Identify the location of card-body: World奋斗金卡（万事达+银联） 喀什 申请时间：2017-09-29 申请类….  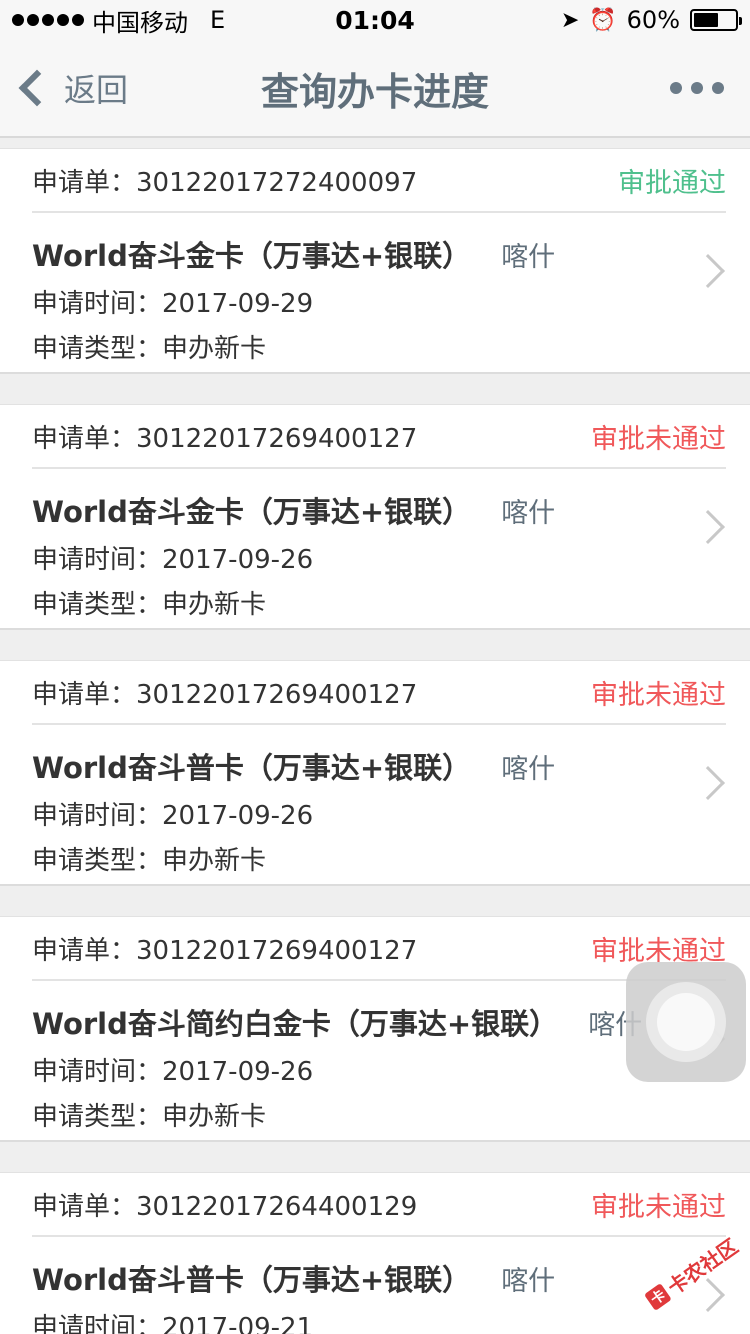
(391, 289).